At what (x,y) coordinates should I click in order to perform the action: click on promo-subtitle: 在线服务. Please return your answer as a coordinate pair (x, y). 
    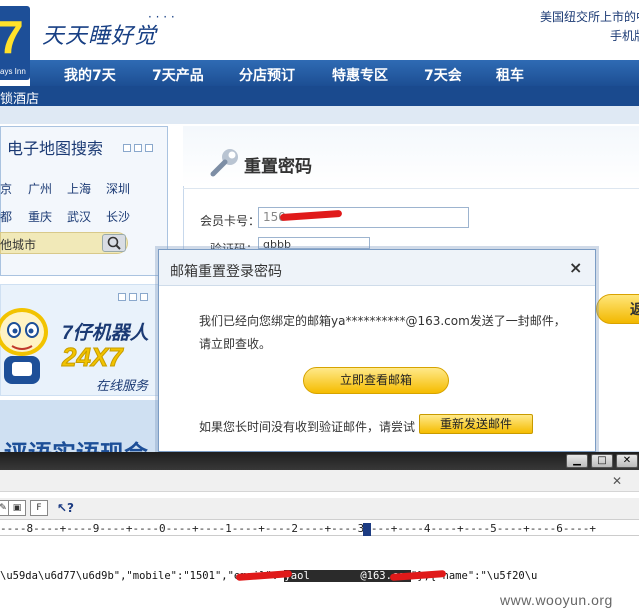
    Looking at the image, I should click on (122, 386).